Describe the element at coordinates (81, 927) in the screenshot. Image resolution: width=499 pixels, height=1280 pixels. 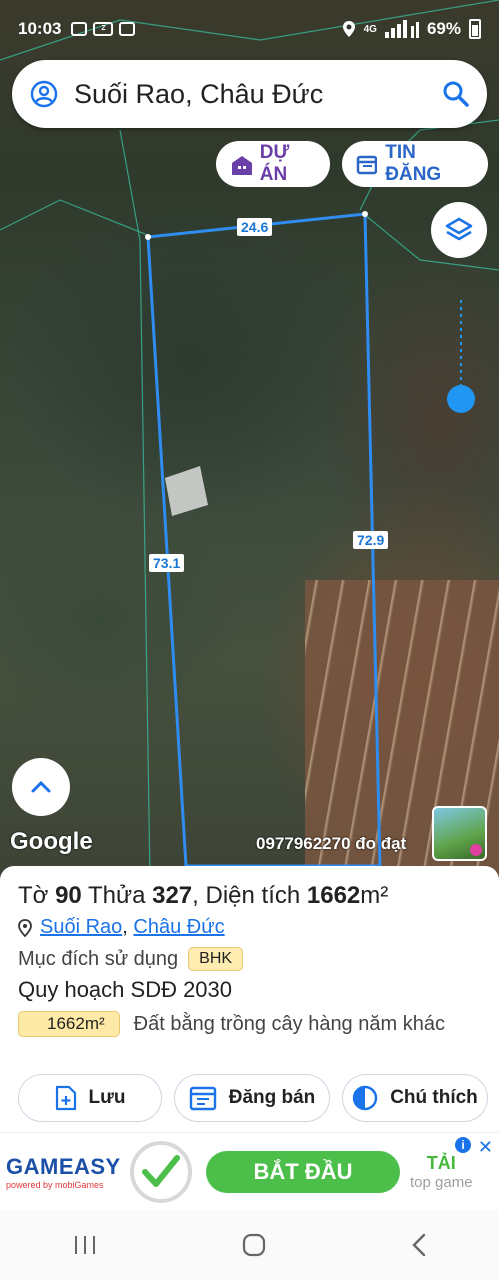
I see `commune-link: Suối Rao` at that location.